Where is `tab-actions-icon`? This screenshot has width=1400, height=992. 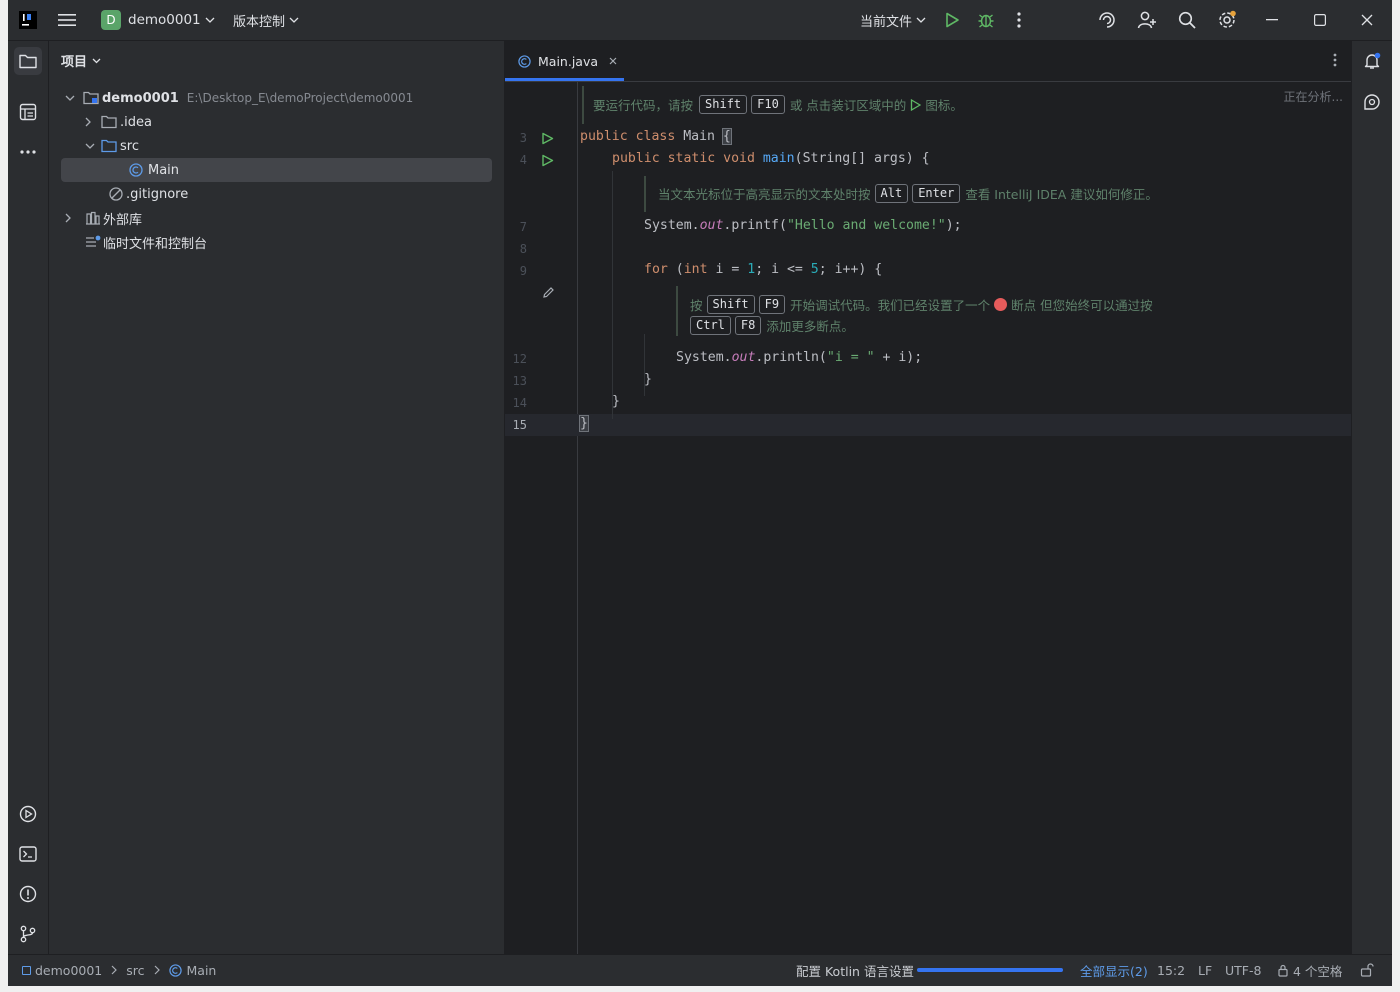
tab-actions-icon is located at coordinates (1335, 60).